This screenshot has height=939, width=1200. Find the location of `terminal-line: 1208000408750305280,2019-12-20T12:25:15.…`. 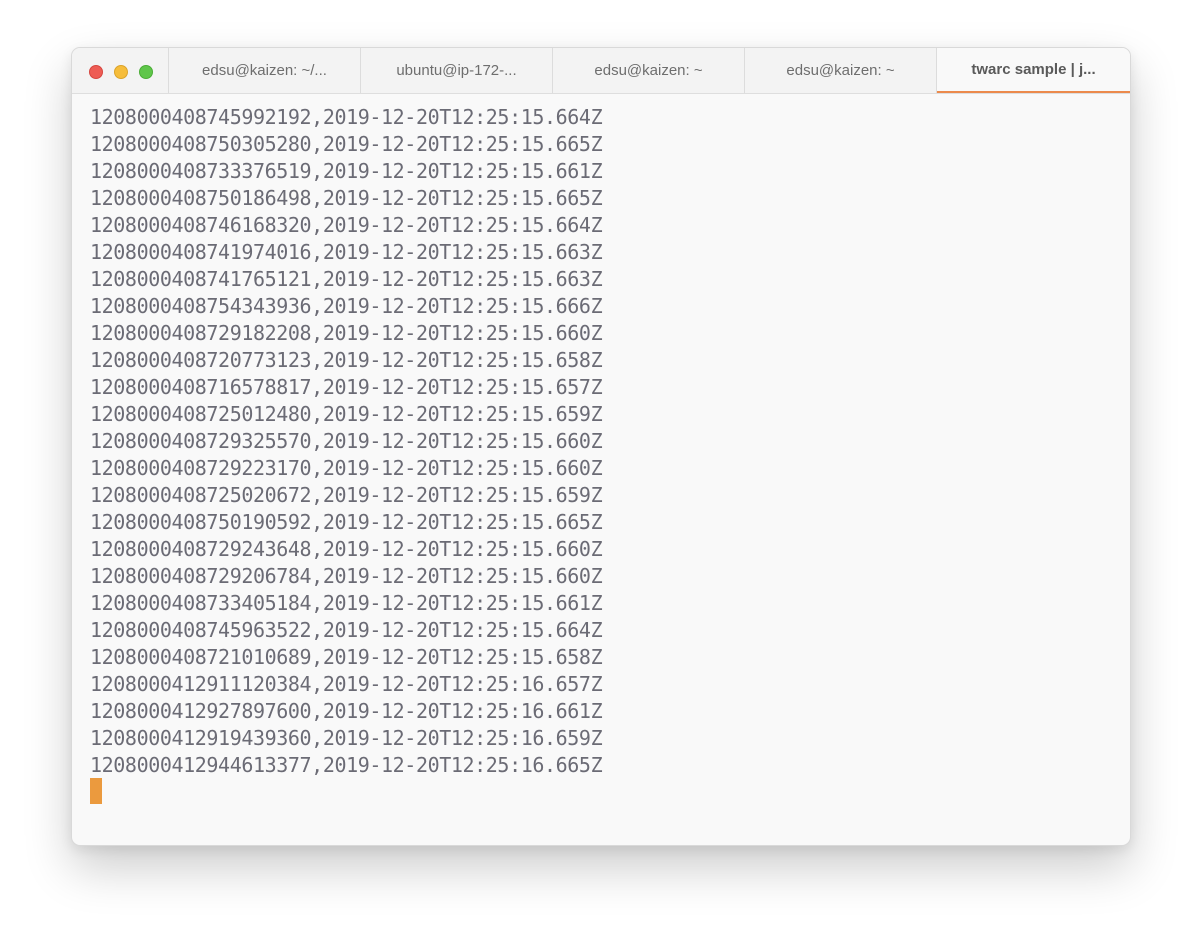

terminal-line: 1208000408750305280,2019-12-20T12:25:15.… is located at coordinates (346, 144).